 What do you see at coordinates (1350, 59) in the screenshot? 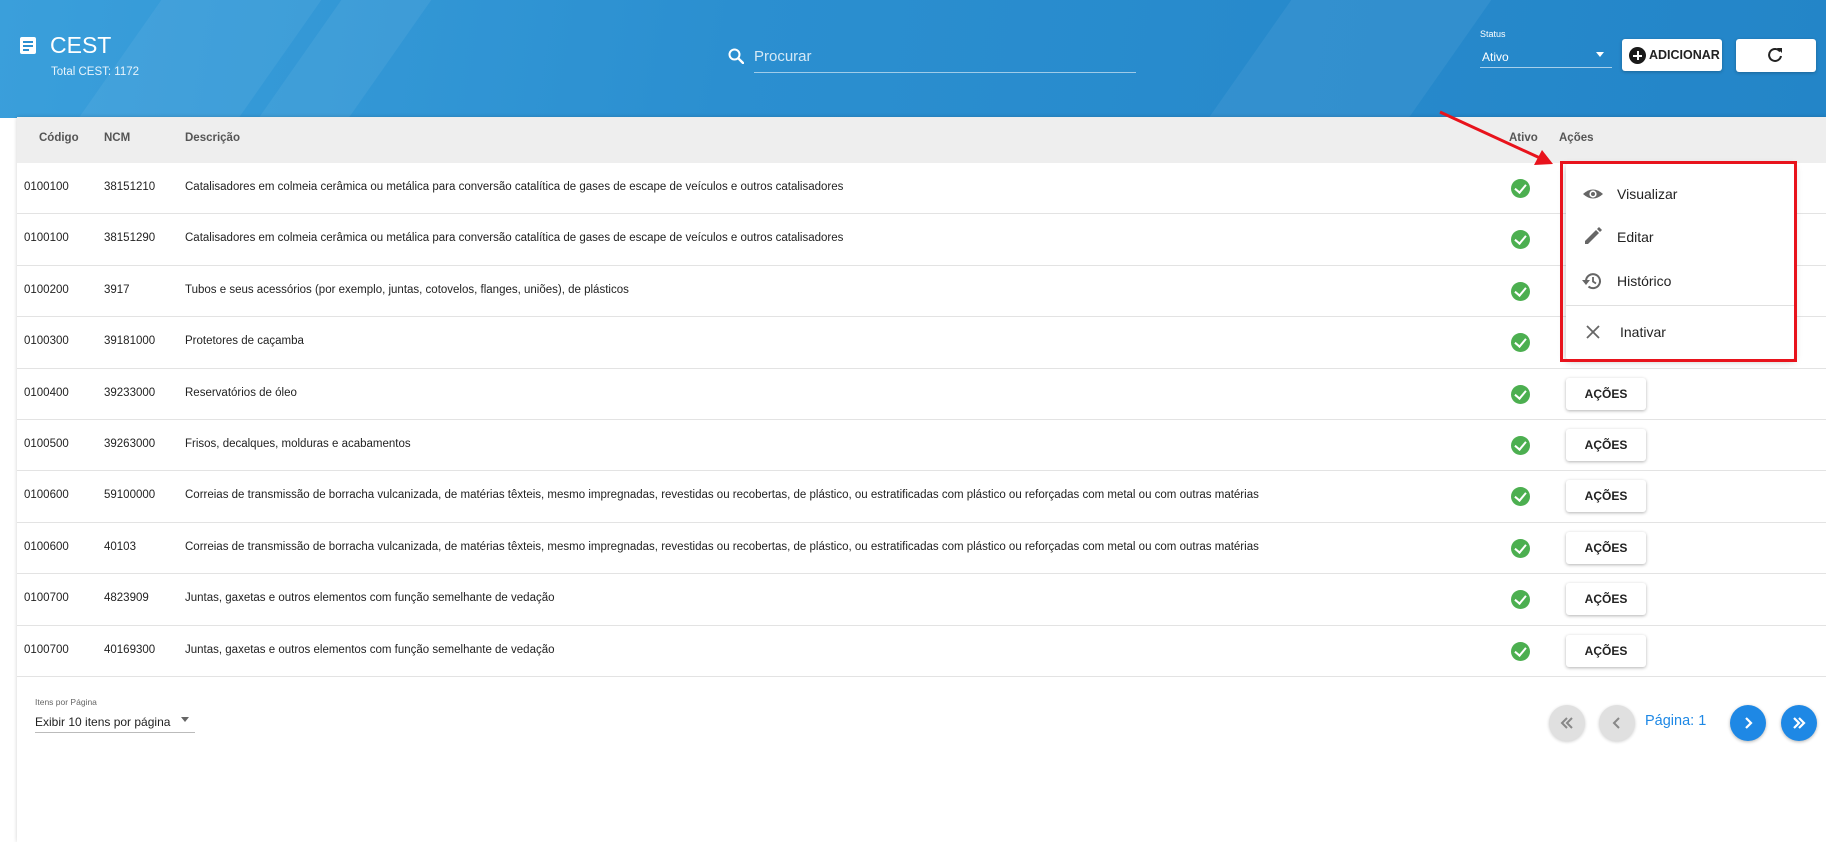
I see `header-decoration` at bounding box center [1350, 59].